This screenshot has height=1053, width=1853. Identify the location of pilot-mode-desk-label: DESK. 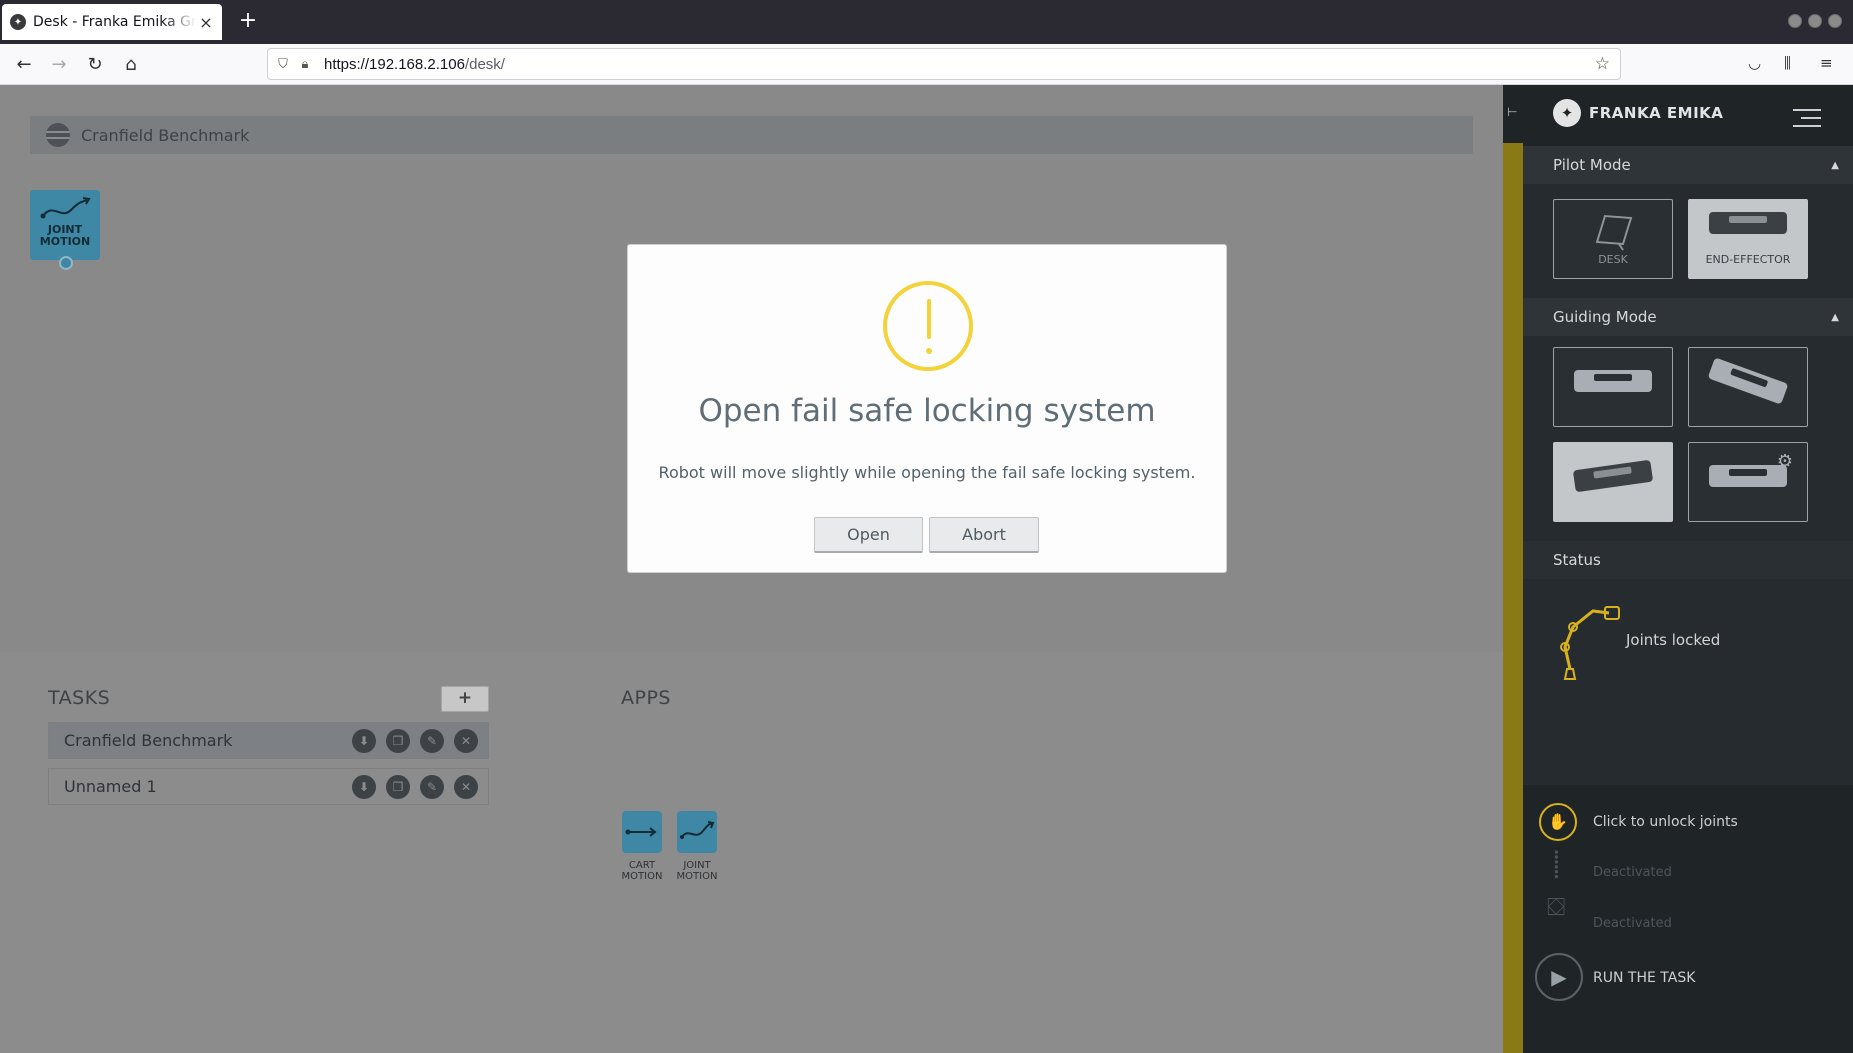
(1613, 259).